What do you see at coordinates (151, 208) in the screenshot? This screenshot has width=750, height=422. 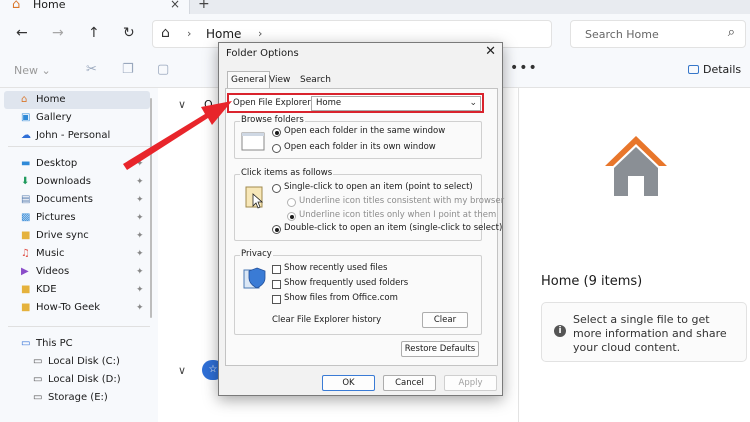 I see `sidebar-scrollbar` at bounding box center [151, 208].